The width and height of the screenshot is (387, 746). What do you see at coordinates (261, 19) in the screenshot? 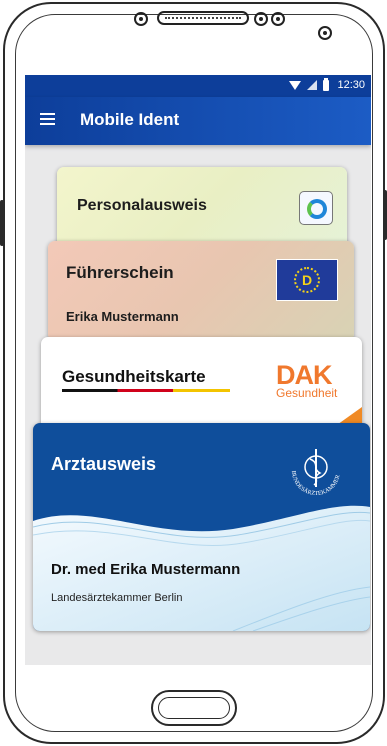
I see `front-camera` at bounding box center [261, 19].